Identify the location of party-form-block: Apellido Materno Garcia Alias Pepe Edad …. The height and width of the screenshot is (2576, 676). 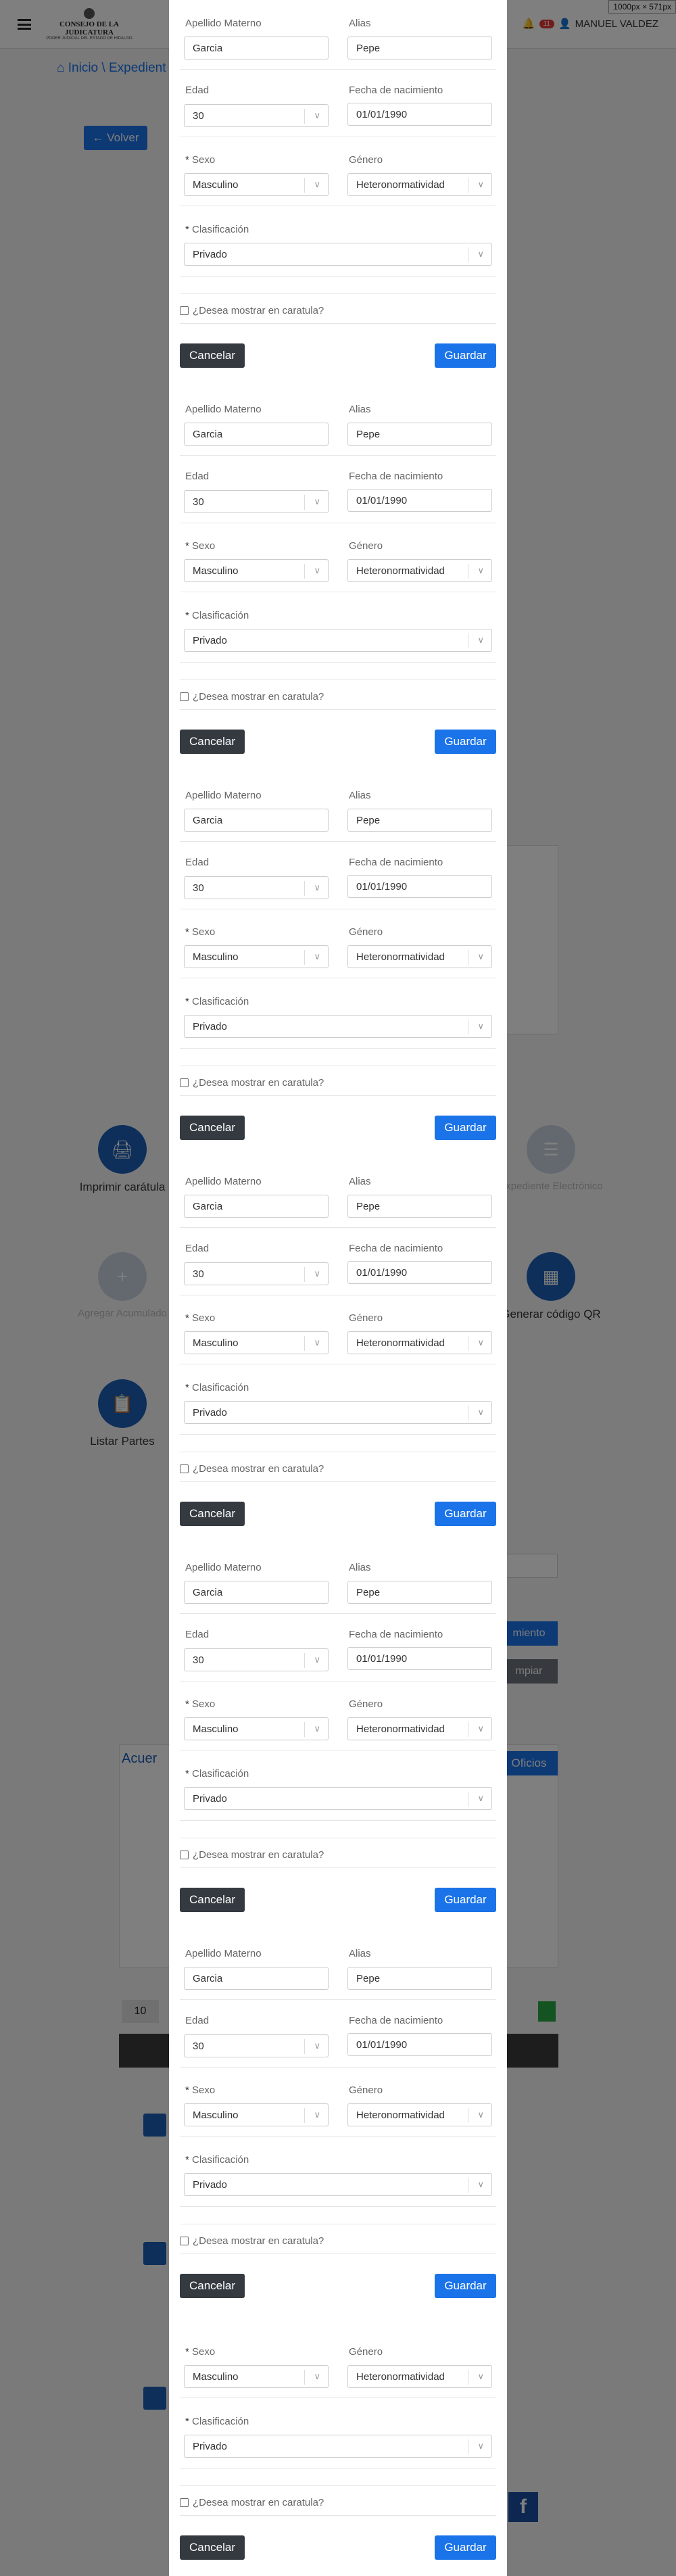
(338, 2376).